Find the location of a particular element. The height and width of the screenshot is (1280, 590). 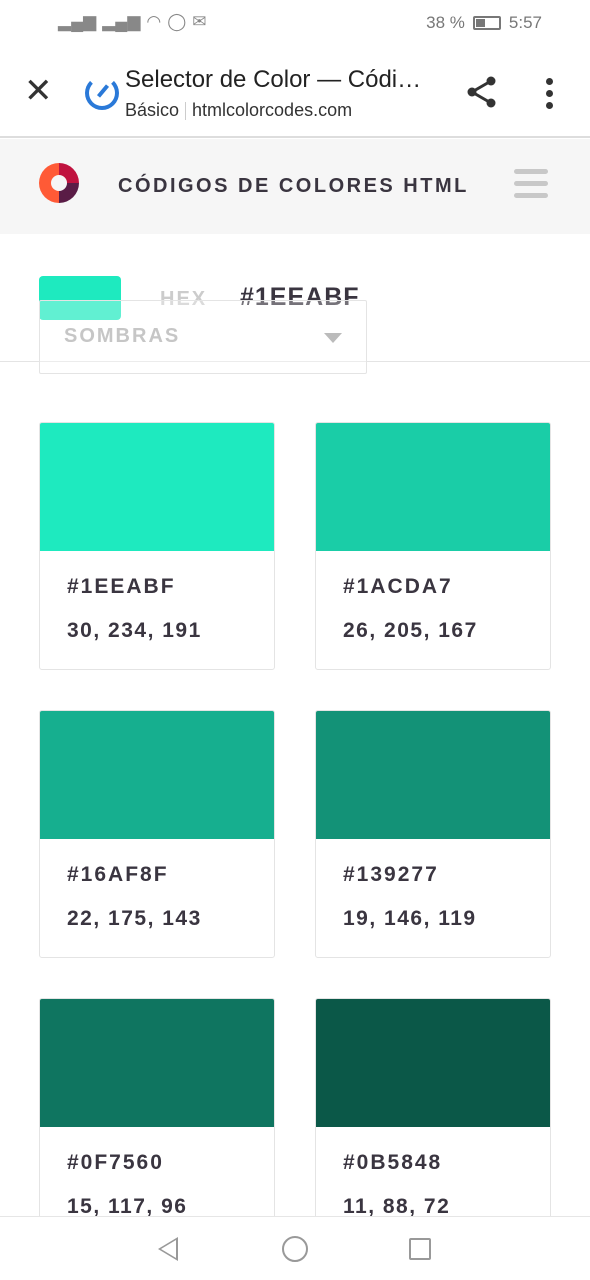

back-icon is located at coordinates (168, 1249).